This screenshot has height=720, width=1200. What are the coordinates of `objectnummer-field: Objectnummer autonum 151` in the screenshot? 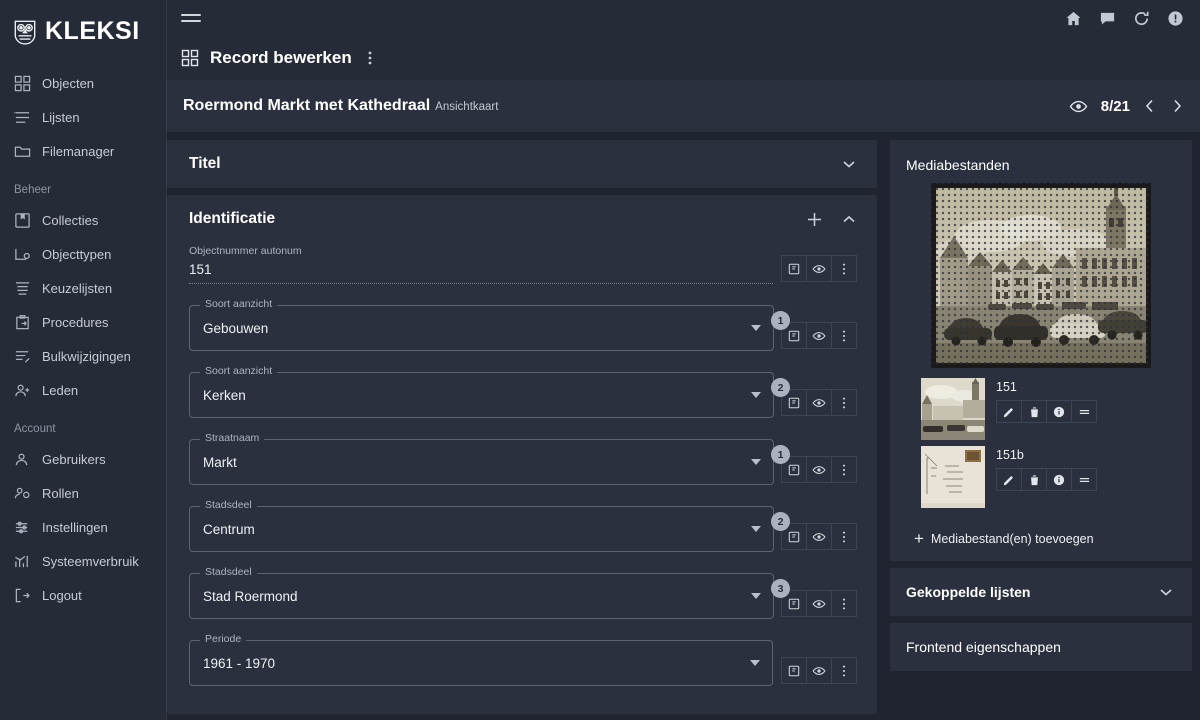 It's located at (481, 264).